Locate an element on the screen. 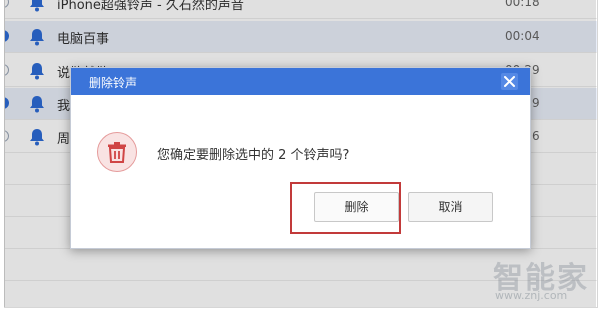 The image size is (600, 313). dialog-message: 您确定要删除选中的 2 个铃声吗? is located at coordinates (253, 155).